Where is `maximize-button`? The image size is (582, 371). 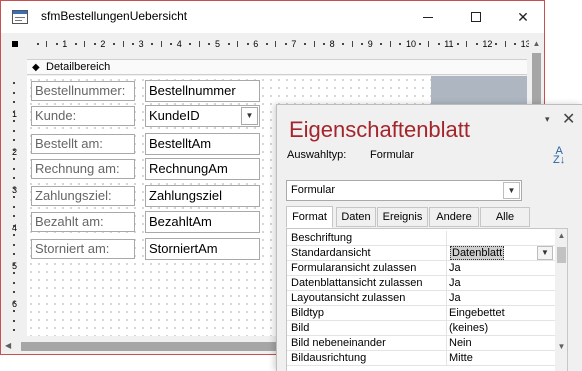
maximize-button is located at coordinates (476, 17).